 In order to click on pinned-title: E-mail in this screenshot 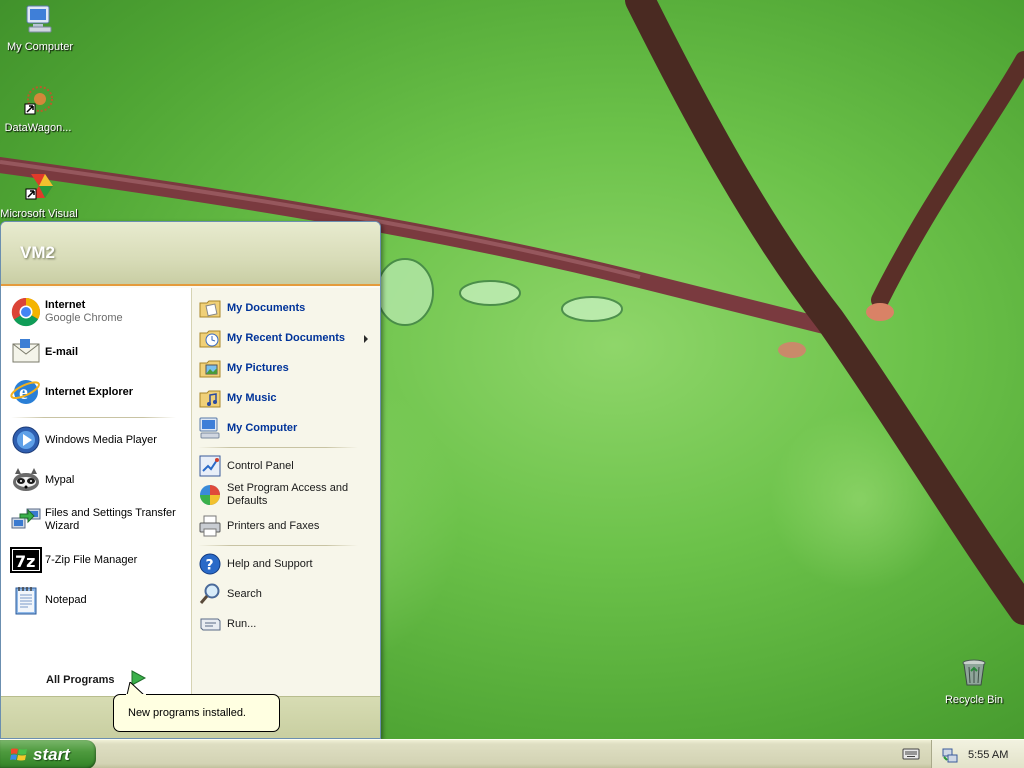, I will do `click(62, 351)`.